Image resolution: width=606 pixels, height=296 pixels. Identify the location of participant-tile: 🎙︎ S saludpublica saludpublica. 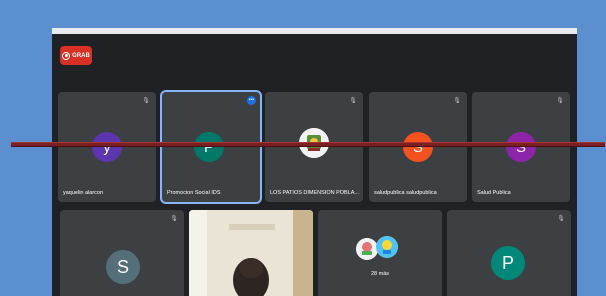
(418, 147).